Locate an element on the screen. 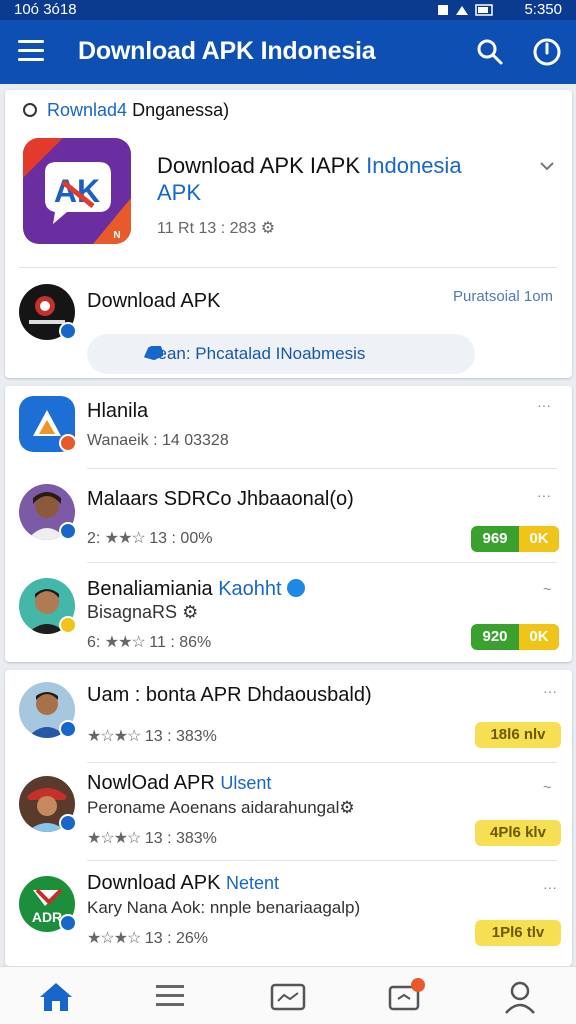 The width and height of the screenshot is (576, 1024). list-icon is located at coordinates (170, 997).